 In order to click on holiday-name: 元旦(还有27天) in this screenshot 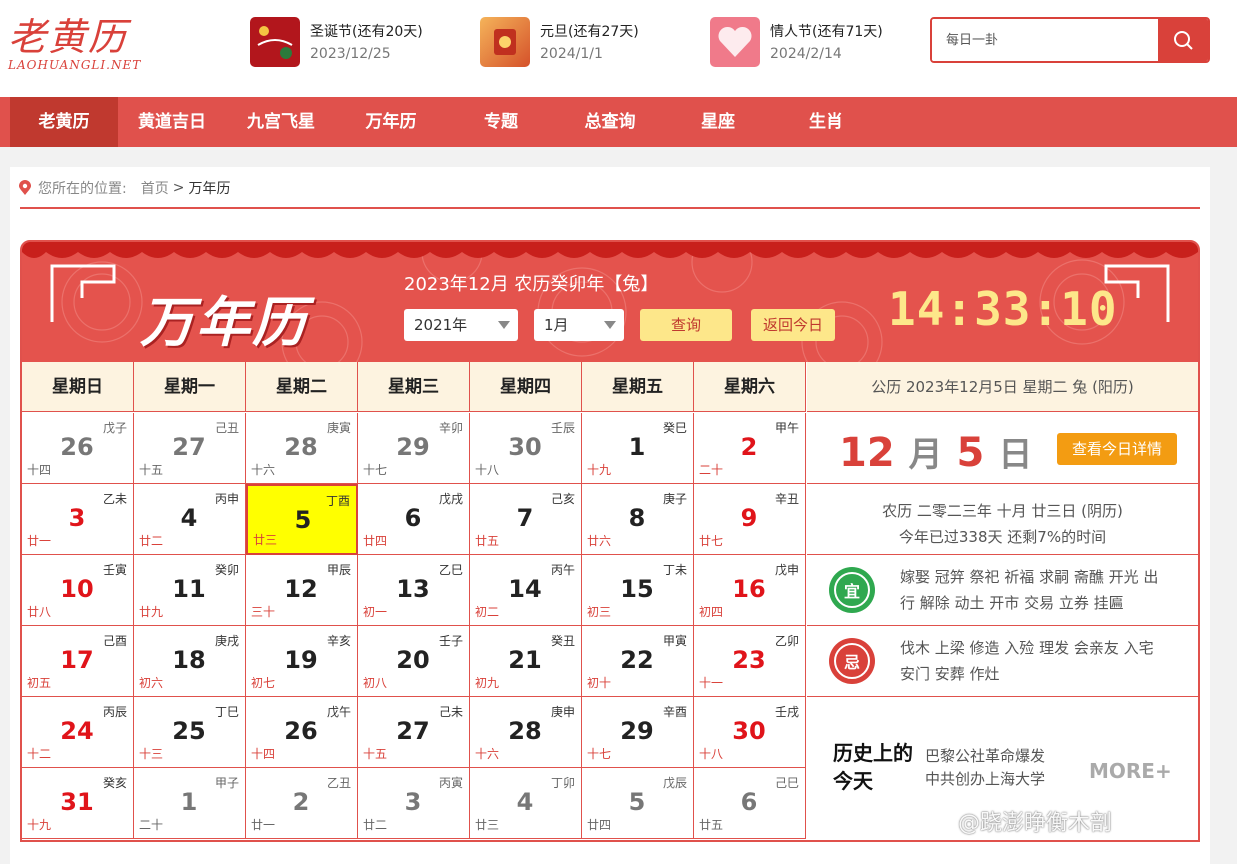, I will do `click(589, 32)`.